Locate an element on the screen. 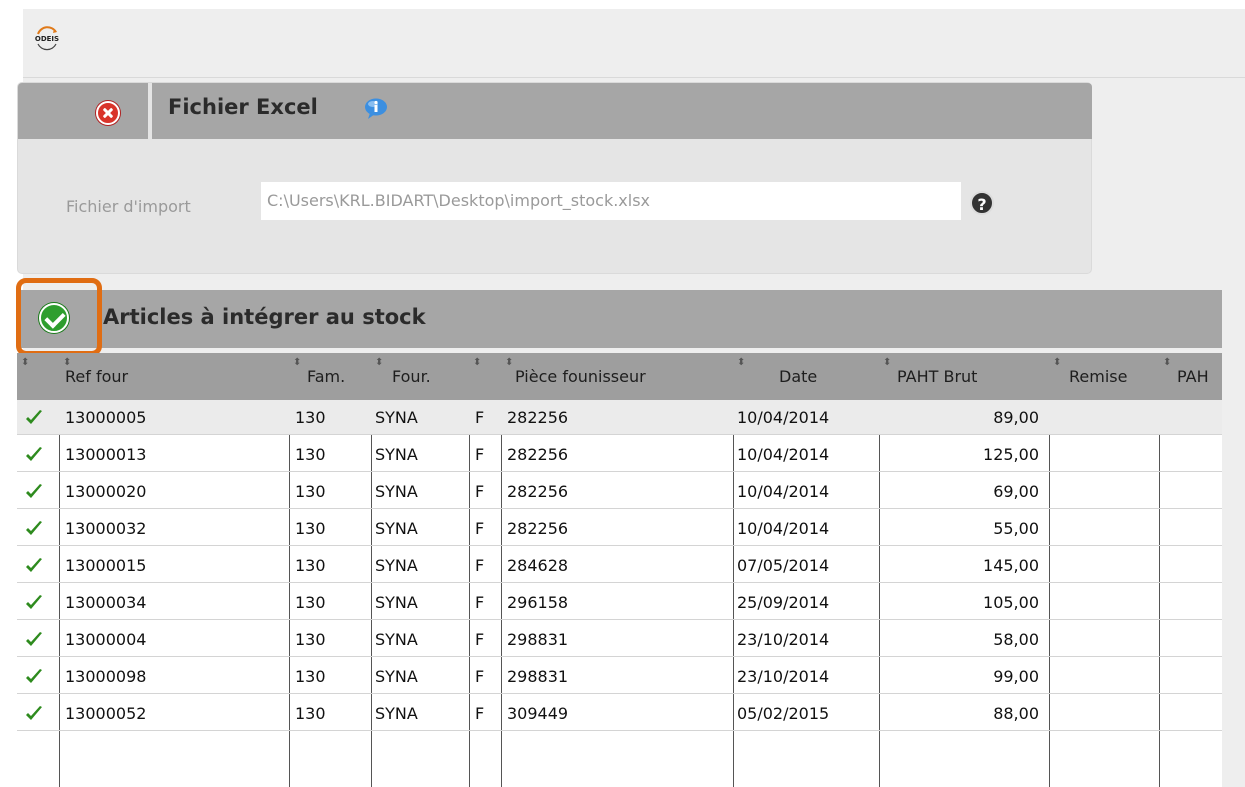 The width and height of the screenshot is (1245, 787). table-cell: 13000034 is located at coordinates (106, 602).